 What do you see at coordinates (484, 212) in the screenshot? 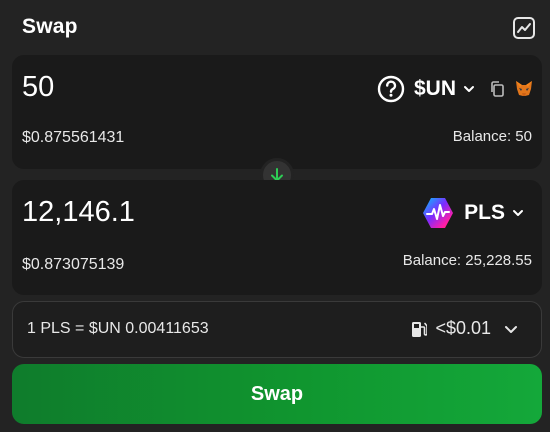
I see `to-token-symbol: PLS` at bounding box center [484, 212].